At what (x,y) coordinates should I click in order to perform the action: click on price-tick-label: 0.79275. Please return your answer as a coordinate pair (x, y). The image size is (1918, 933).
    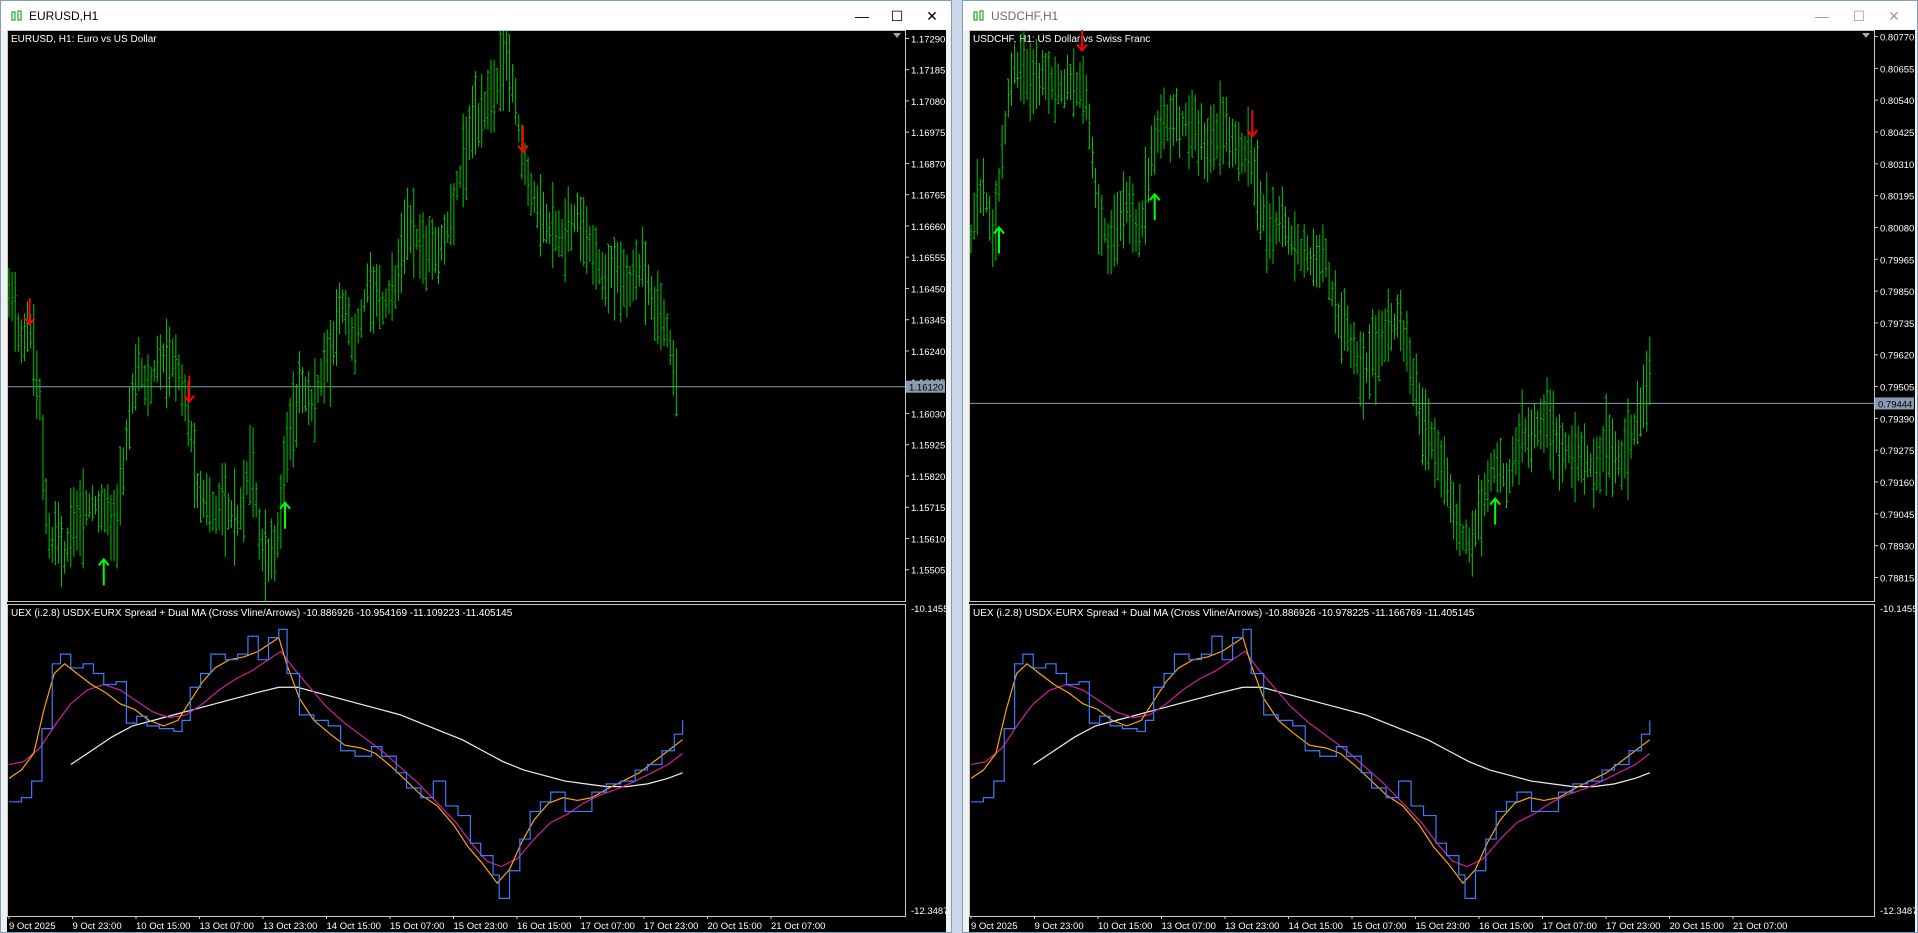
    Looking at the image, I should click on (1897, 451).